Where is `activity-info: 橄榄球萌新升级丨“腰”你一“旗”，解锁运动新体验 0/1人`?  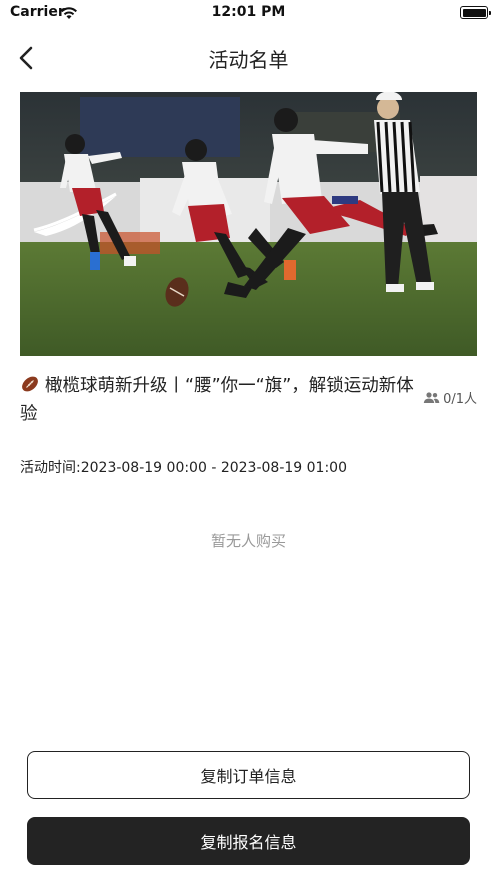
activity-info: 橄榄球萌新升级丨“腰”你一“旗”，解锁运动新体验 0/1人 is located at coordinates (248, 400).